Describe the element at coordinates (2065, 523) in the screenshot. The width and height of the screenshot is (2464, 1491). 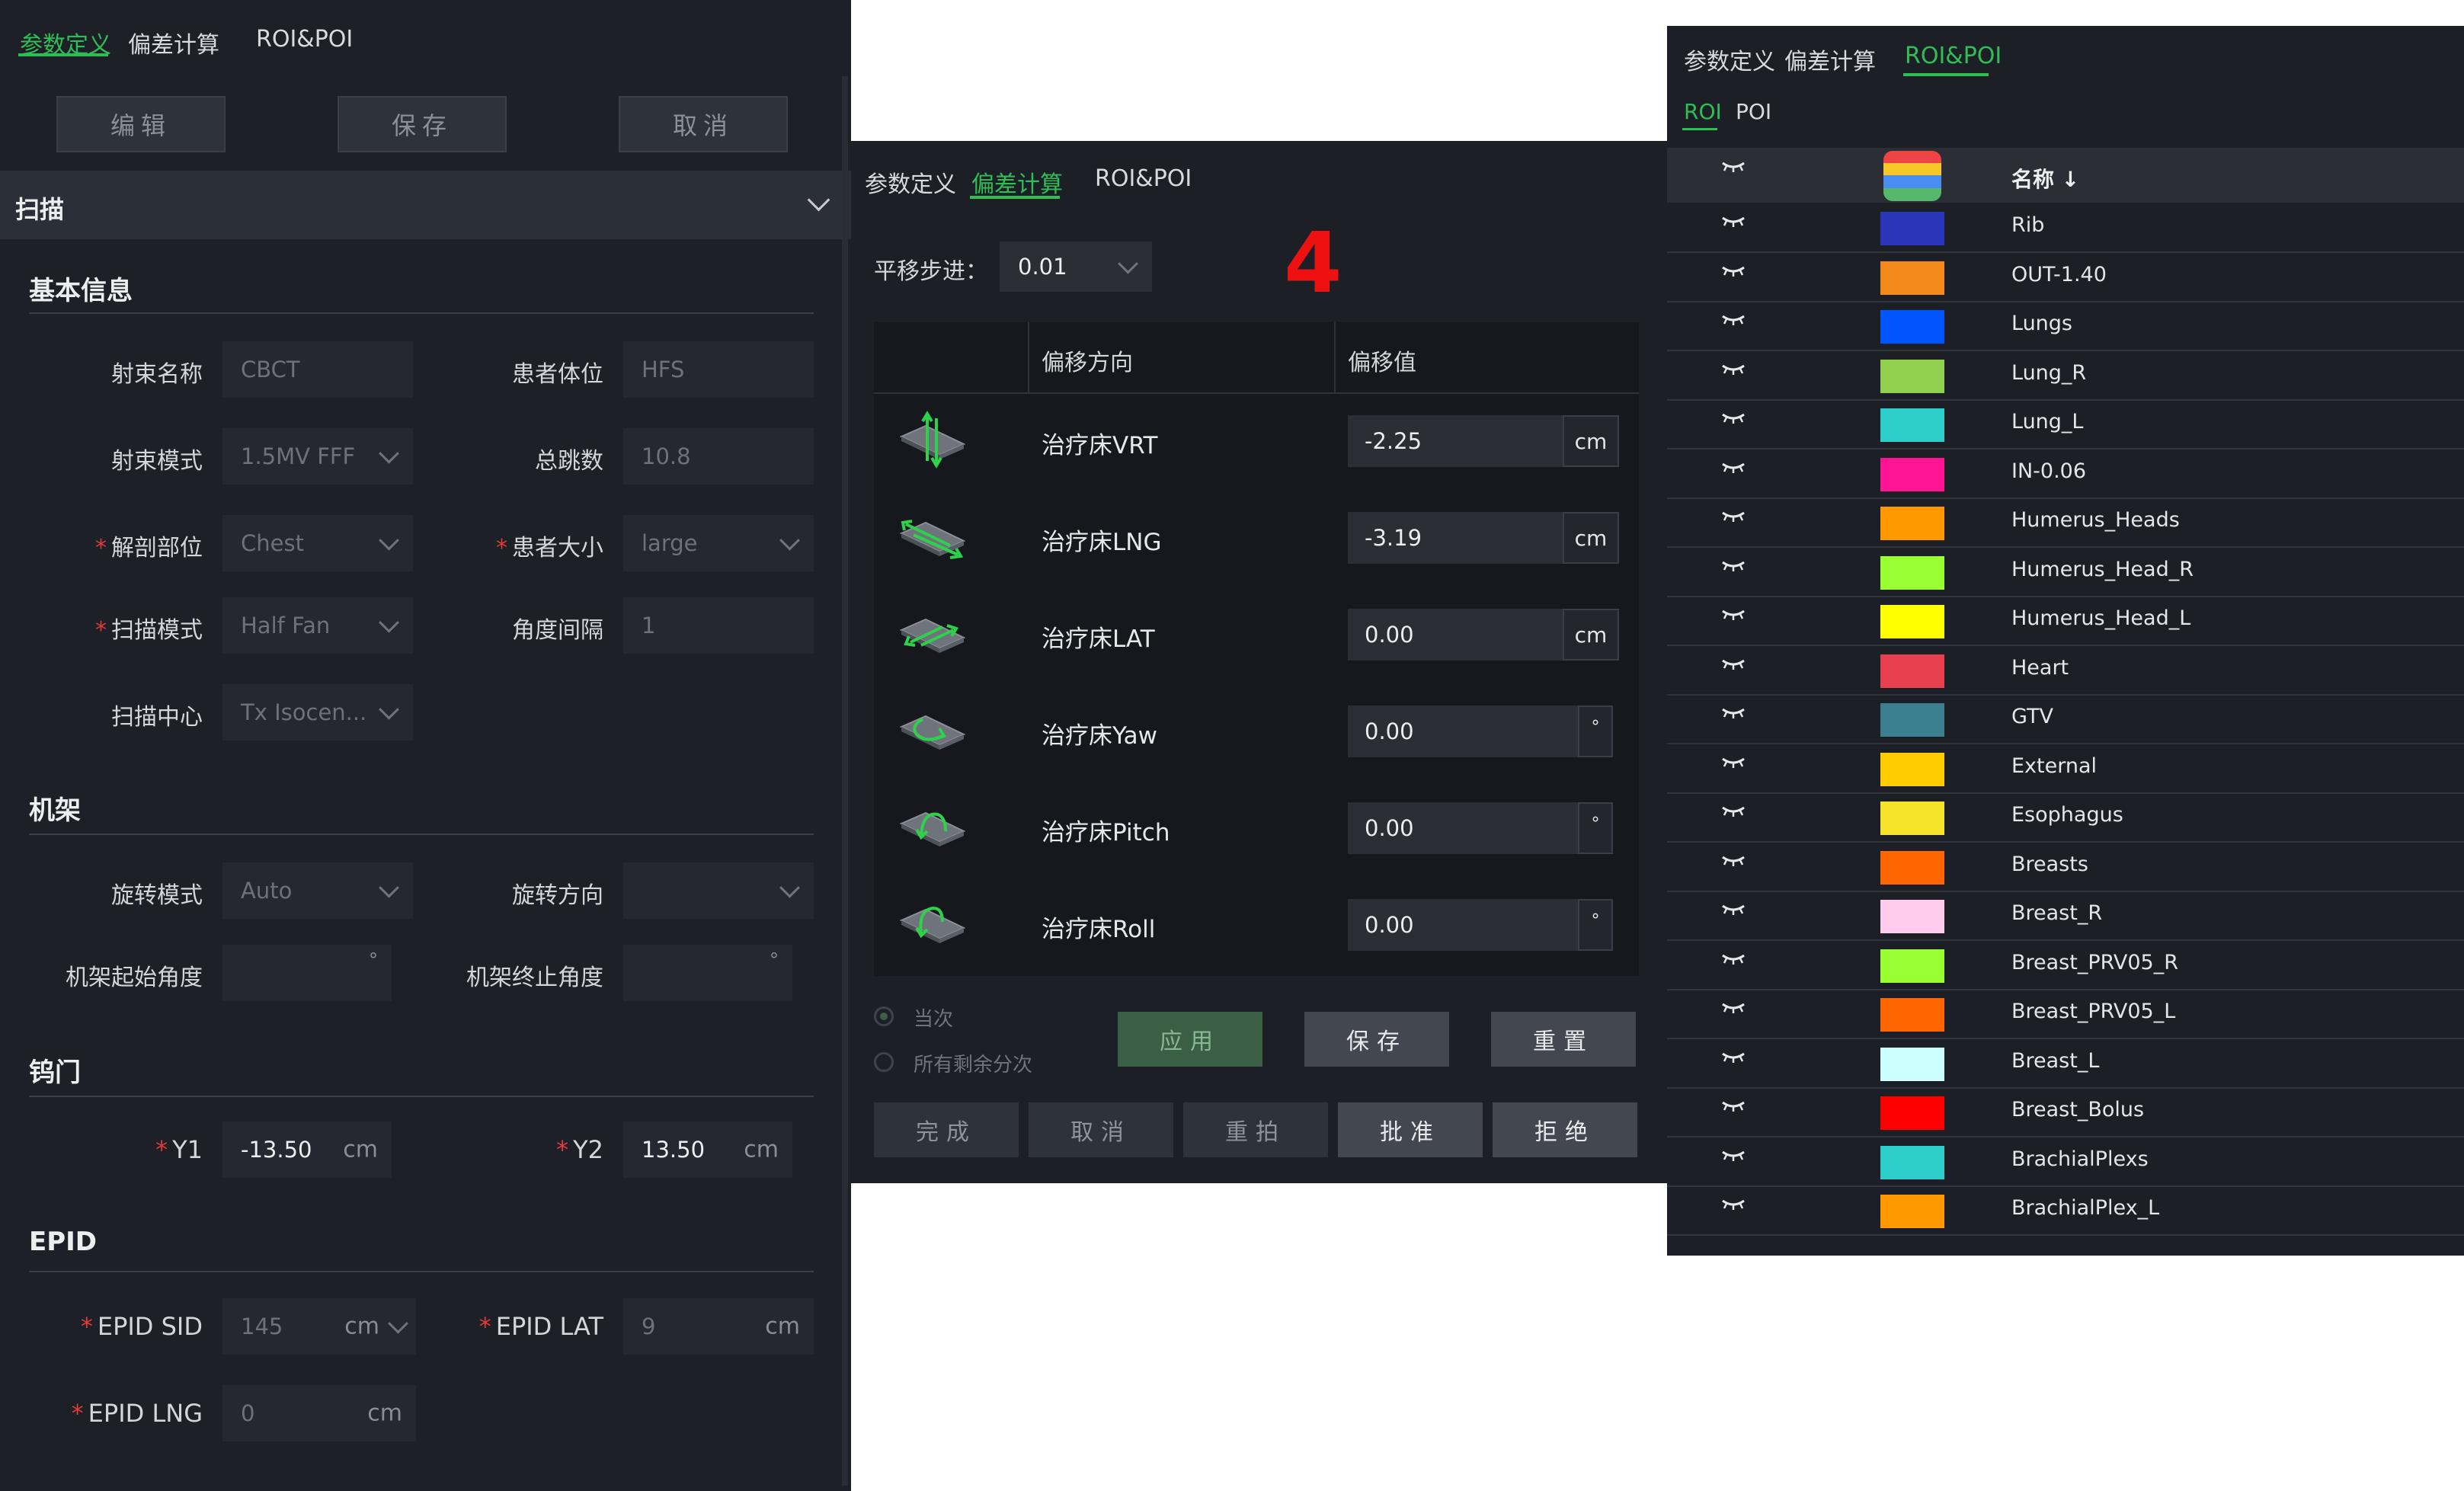
I see `roi-row: Humerus_Heads` at that location.